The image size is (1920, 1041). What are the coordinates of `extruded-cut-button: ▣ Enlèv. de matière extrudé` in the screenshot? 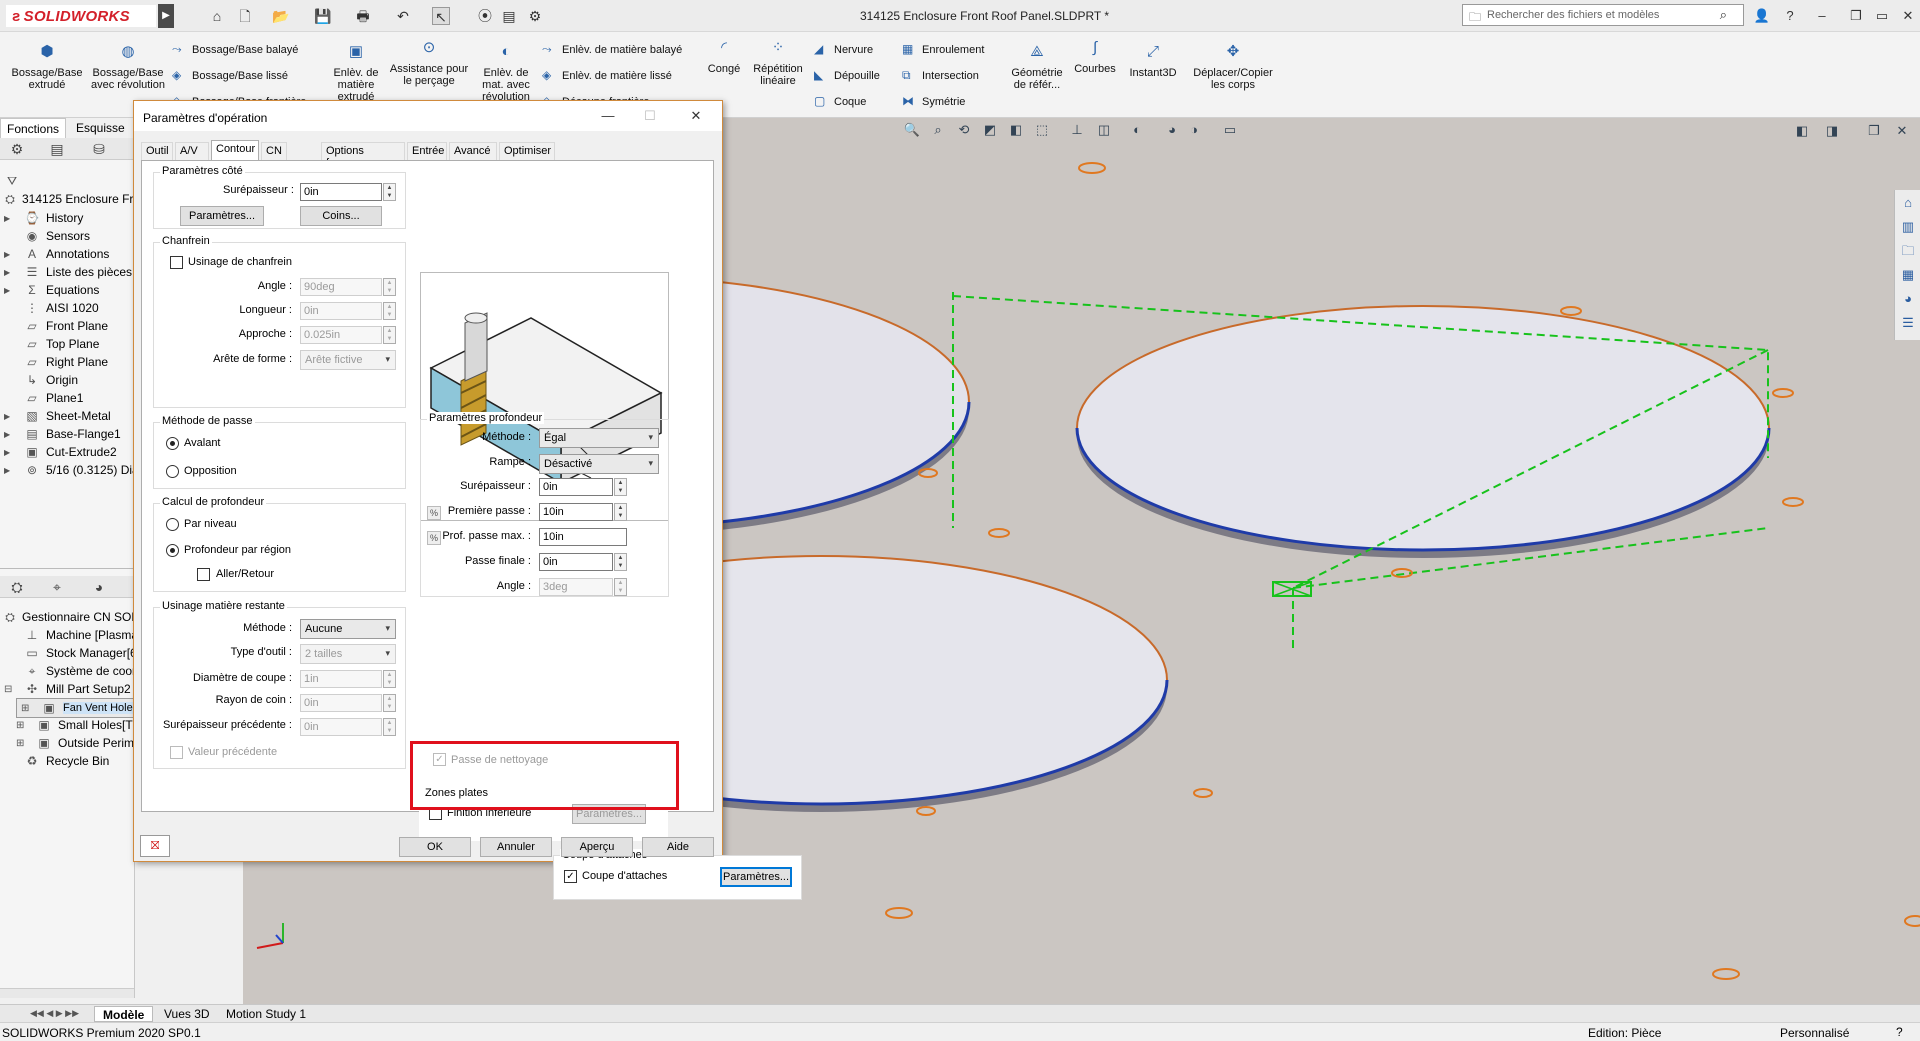 It's located at (356, 73).